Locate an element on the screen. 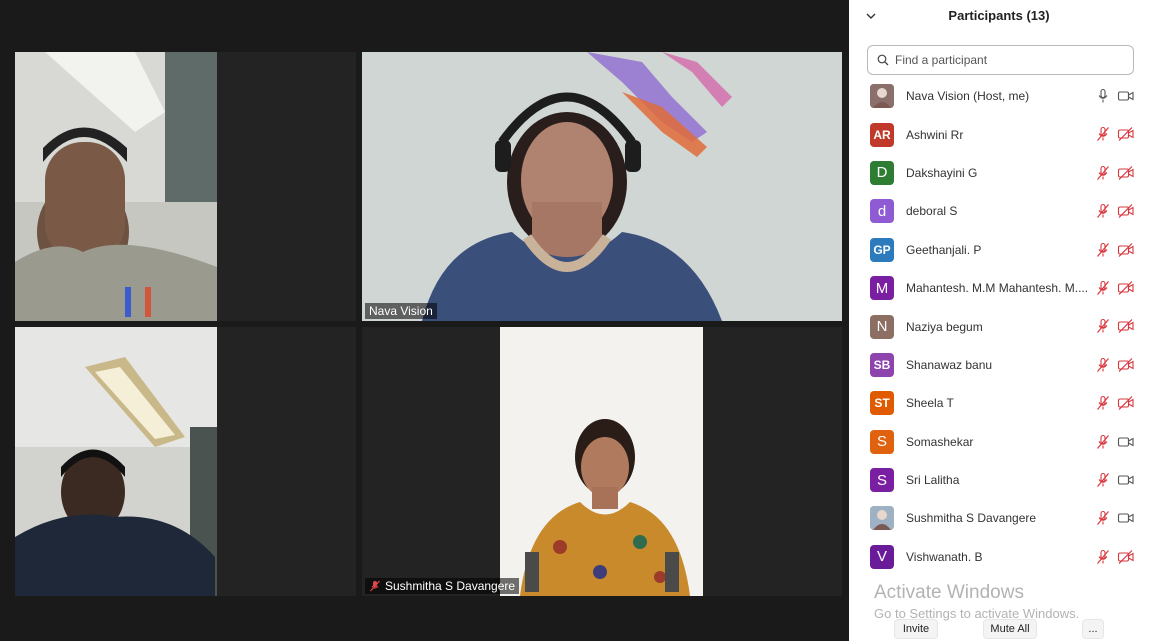  participant-name: Dakshayini G is located at coordinates (942, 172).